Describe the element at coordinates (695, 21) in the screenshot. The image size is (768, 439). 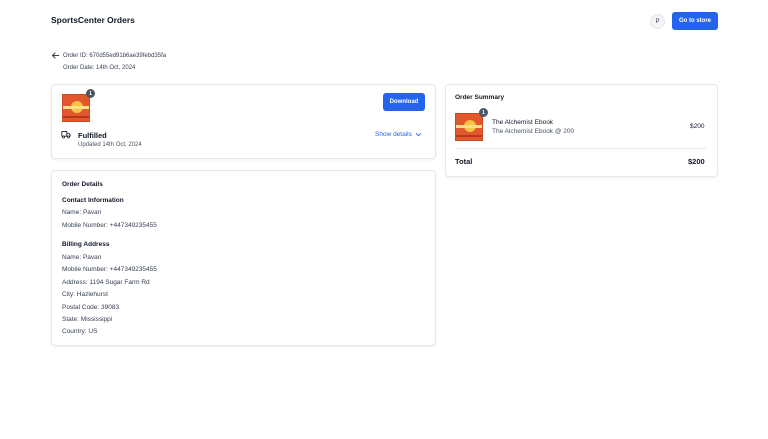
I see `go-to-store-button: Go to store` at that location.